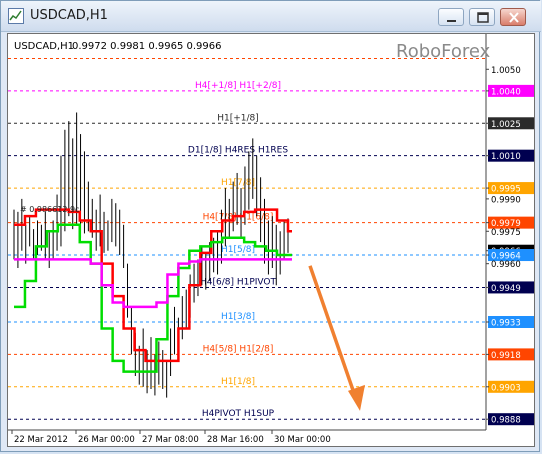 The width and height of the screenshot is (542, 454). Describe the element at coordinates (44, 46) in the screenshot. I see `chart-symbol: USDCAD,H1` at that location.